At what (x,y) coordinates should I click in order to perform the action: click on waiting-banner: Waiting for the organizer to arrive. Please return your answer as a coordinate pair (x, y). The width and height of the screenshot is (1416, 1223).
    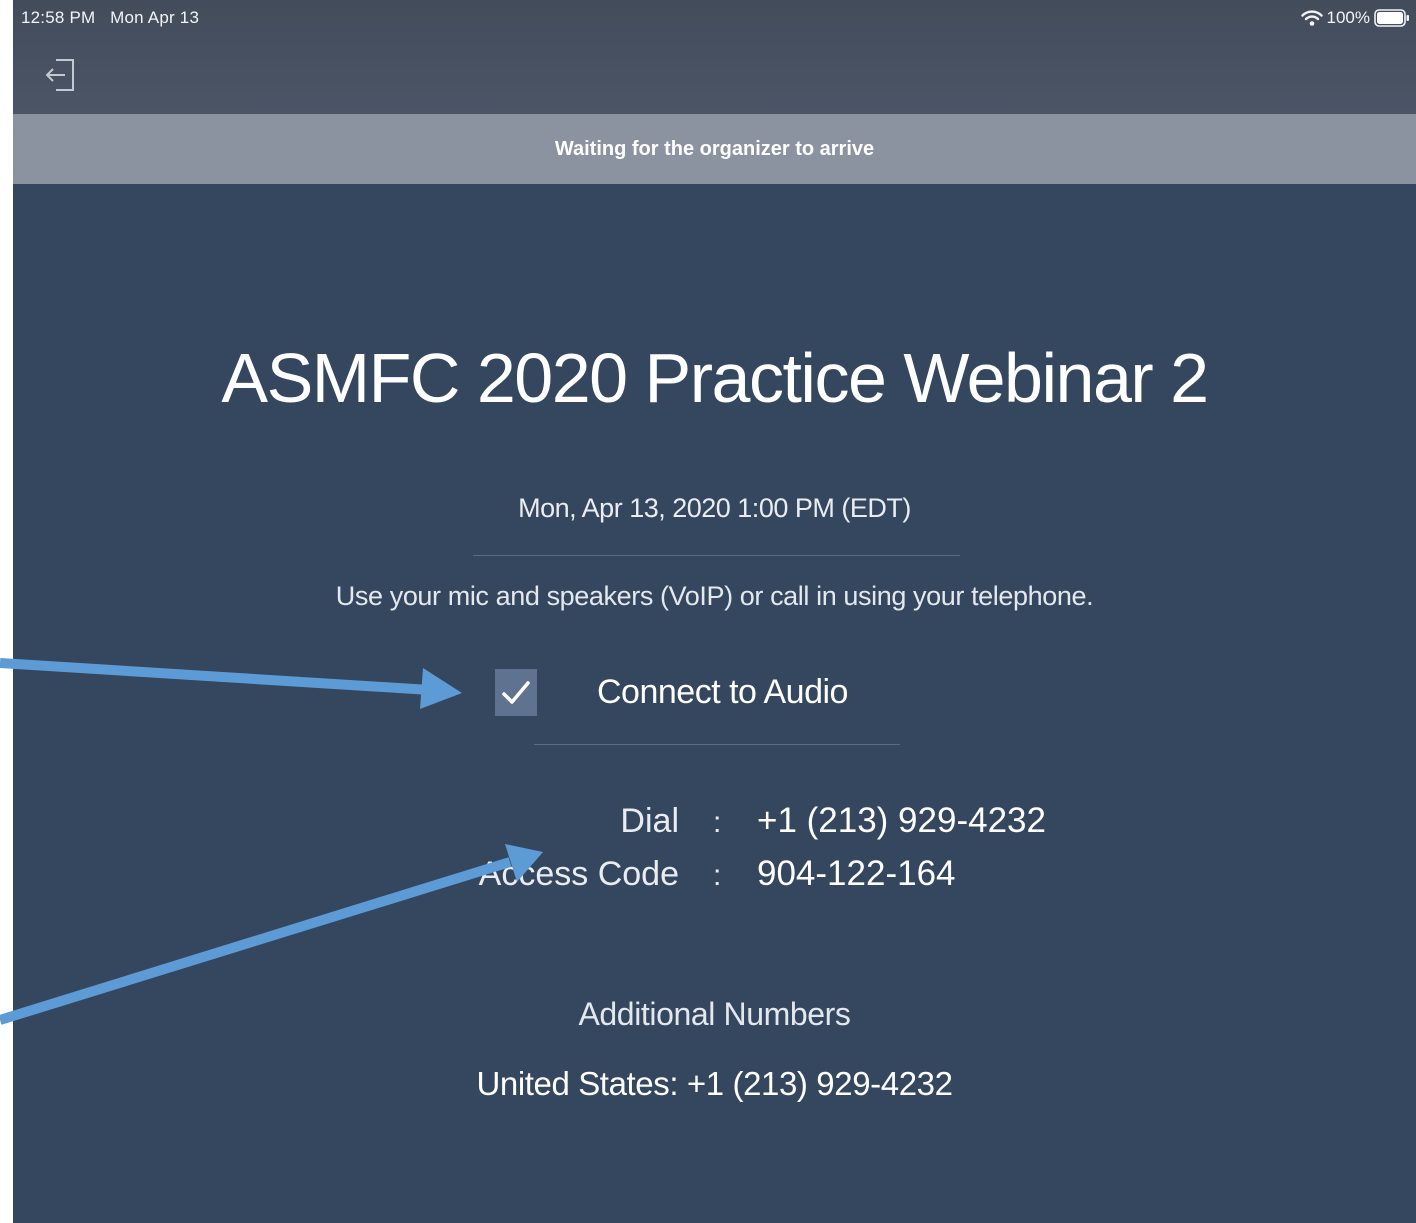
    Looking at the image, I should click on (714, 149).